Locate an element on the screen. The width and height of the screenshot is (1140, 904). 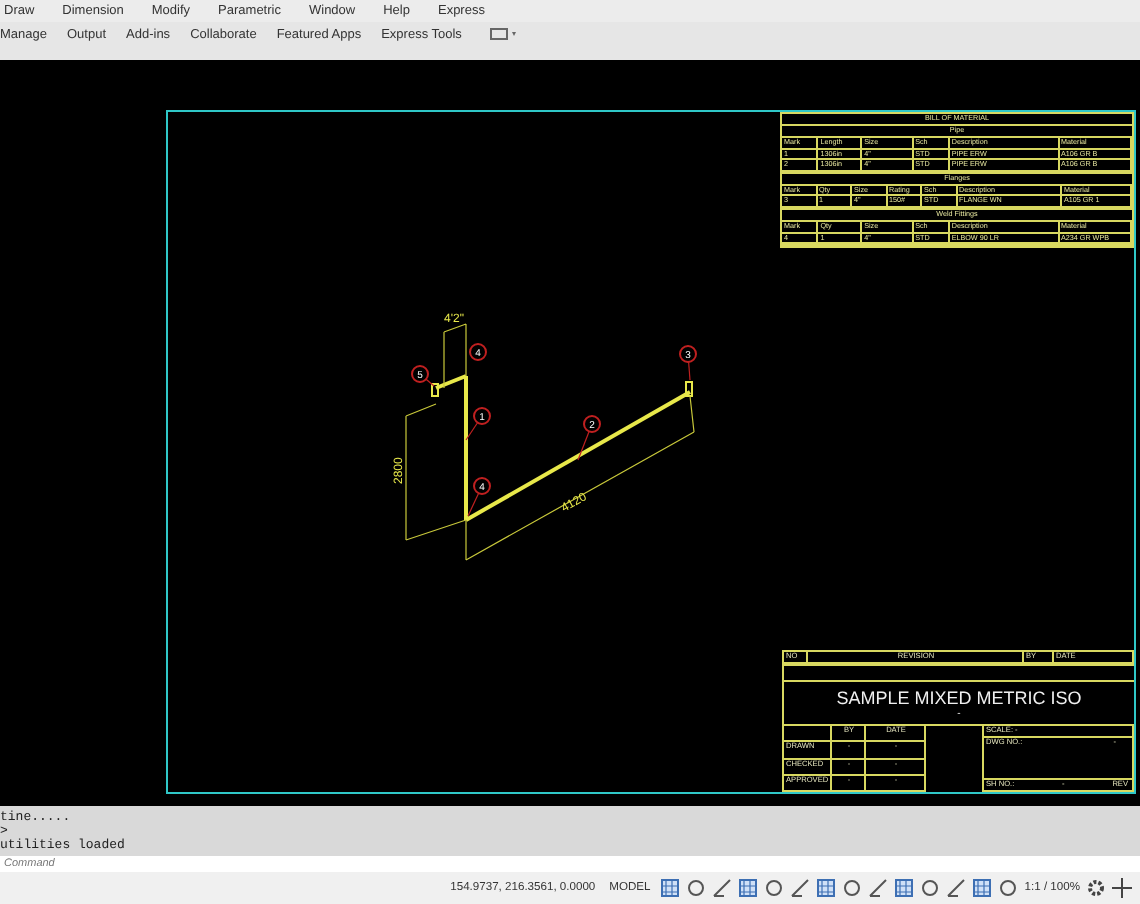
table-cell is located at coordinates (808, 734).